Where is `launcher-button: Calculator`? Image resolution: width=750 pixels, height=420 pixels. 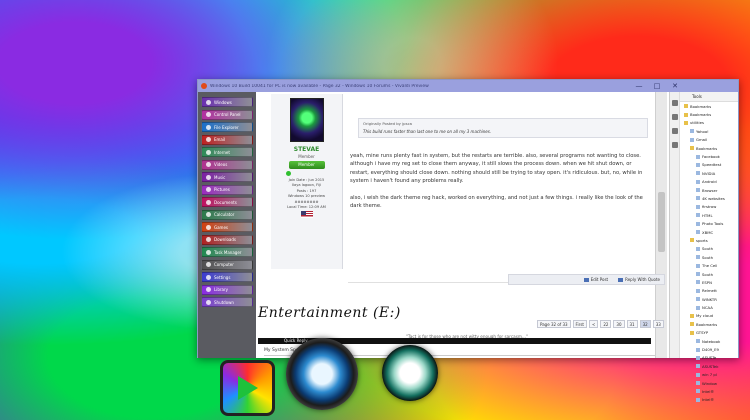 launcher-button: Calculator is located at coordinates (227, 214).